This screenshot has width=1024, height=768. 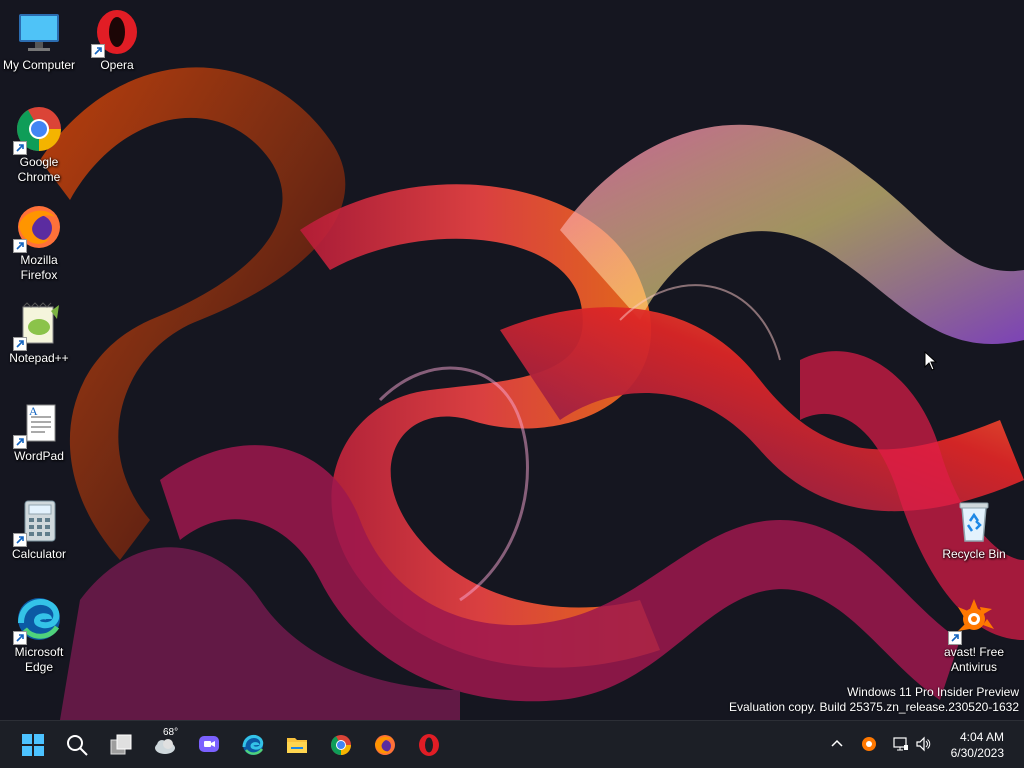 I want to click on desktop-icon-recycle-bin: Recycle Bin, so click(x=974, y=529).